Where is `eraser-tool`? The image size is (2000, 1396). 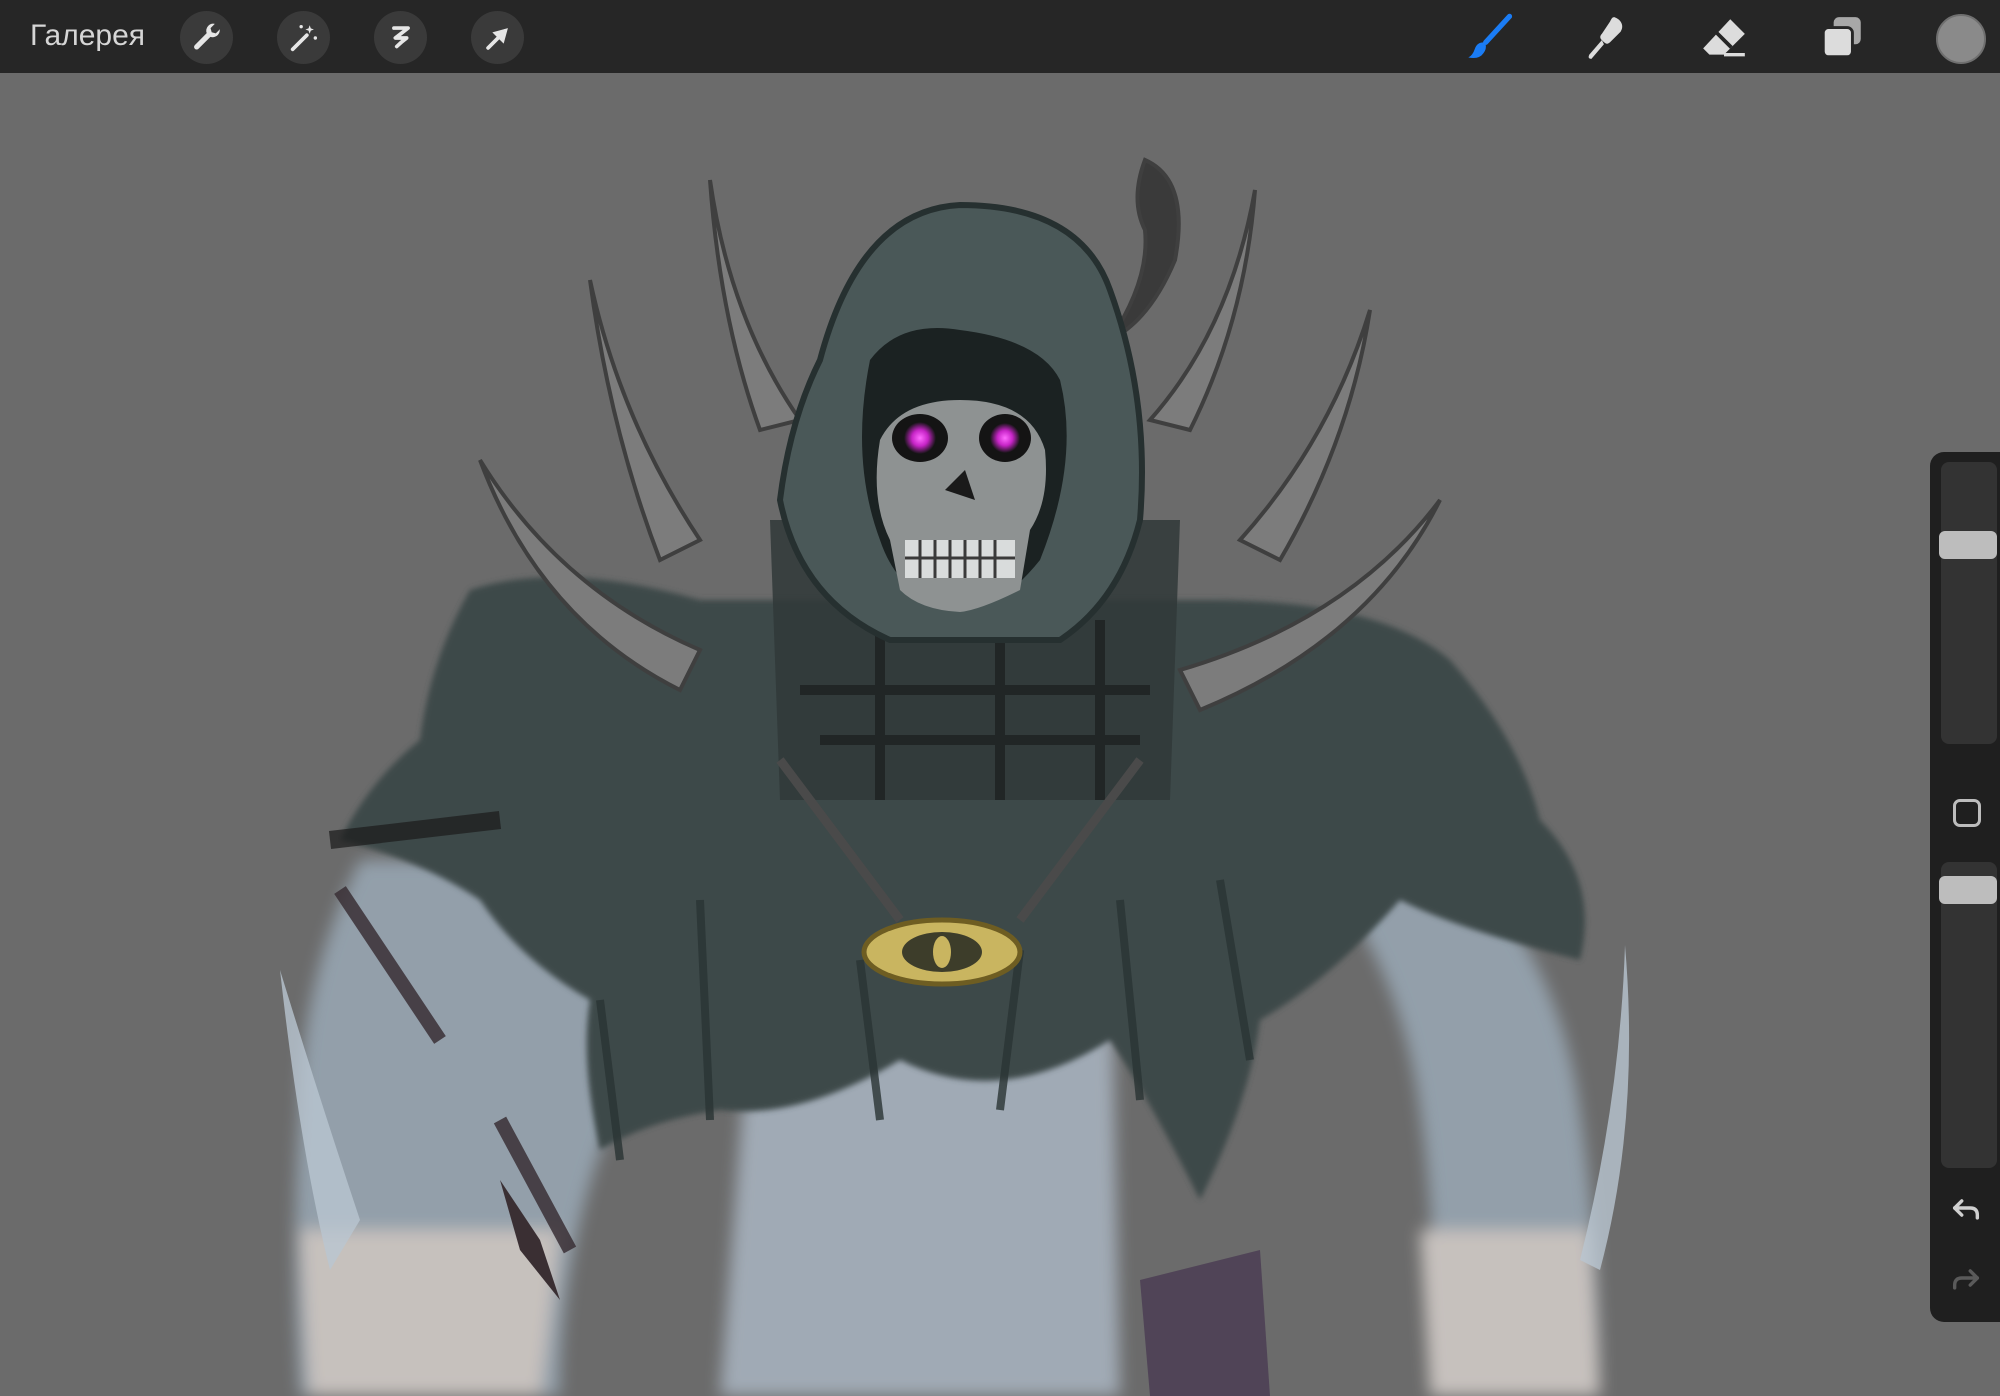
eraser-tool is located at coordinates (1724, 38).